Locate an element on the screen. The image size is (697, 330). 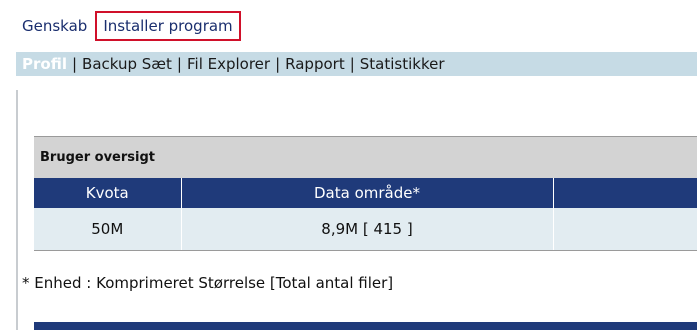
tab-profil: Profil is located at coordinates (44, 64).